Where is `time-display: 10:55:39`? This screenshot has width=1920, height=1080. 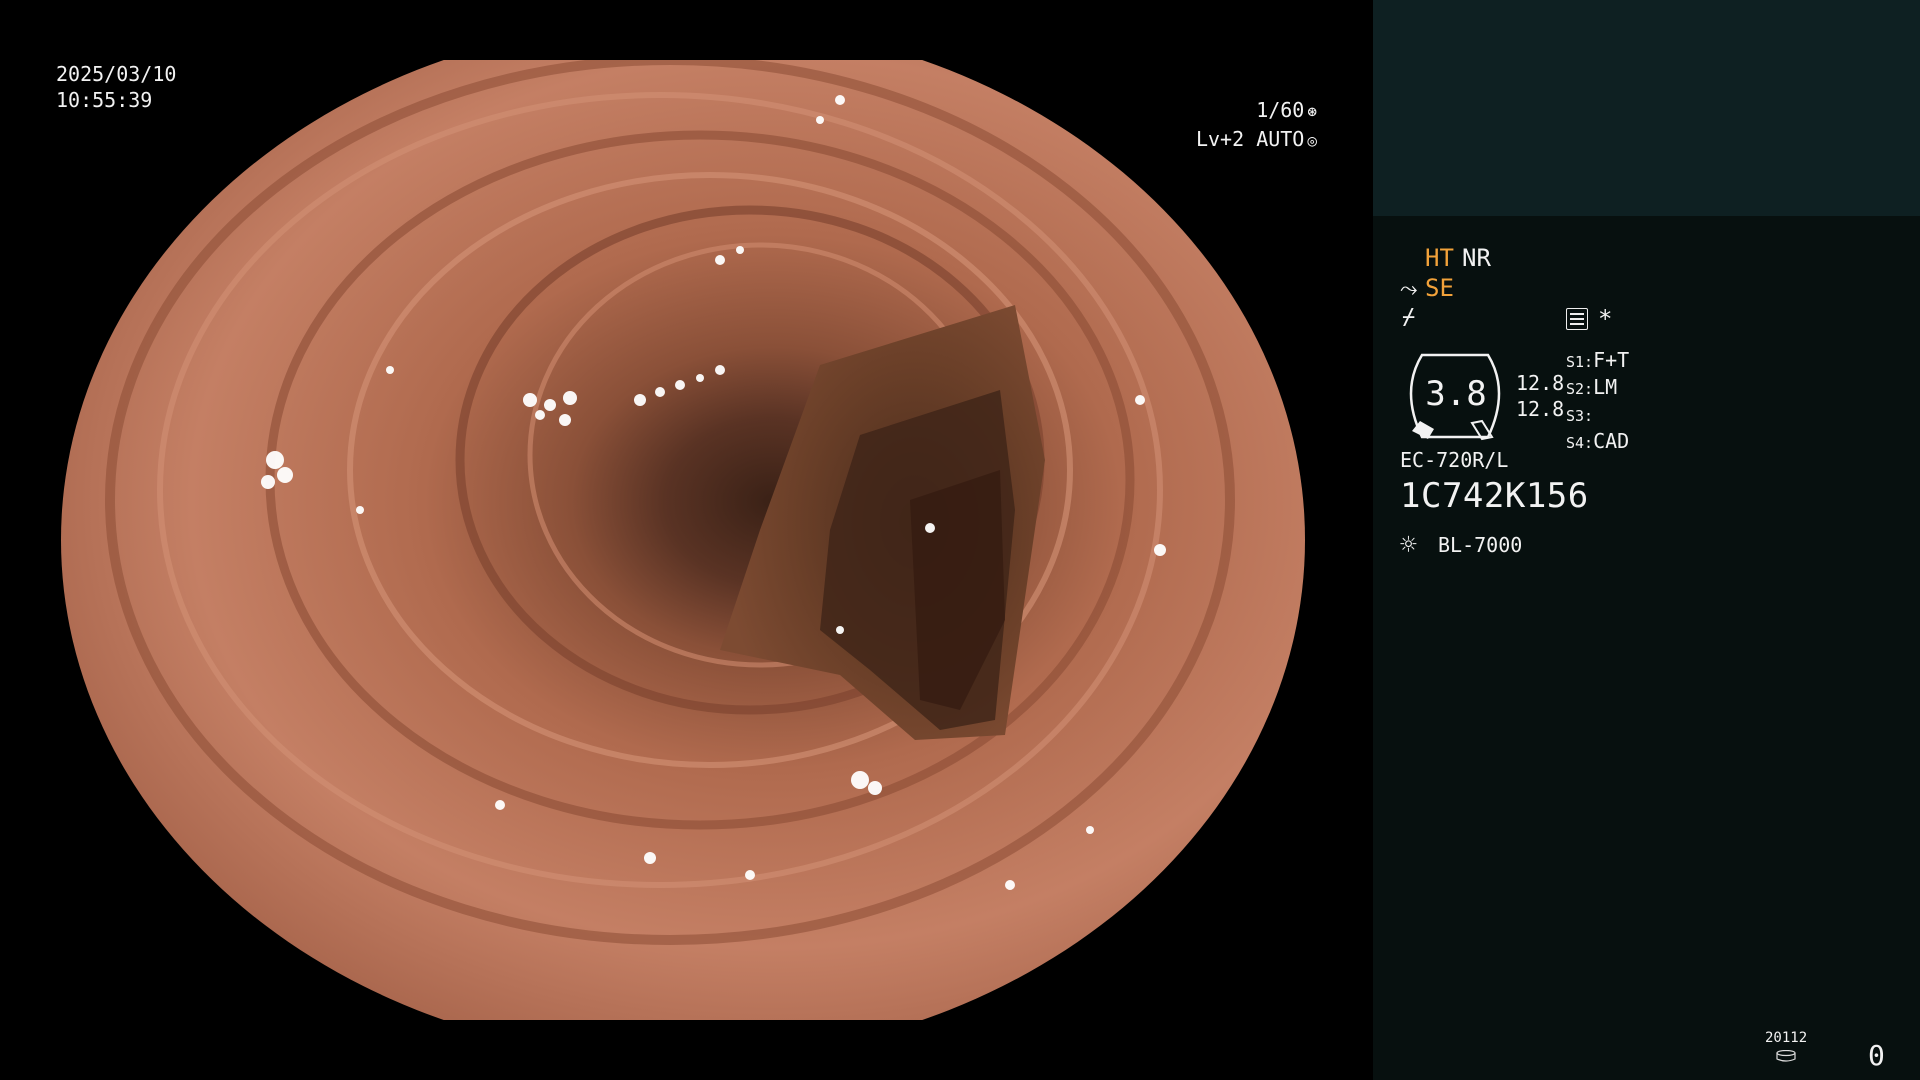
time-display: 10:55:39 is located at coordinates (104, 100).